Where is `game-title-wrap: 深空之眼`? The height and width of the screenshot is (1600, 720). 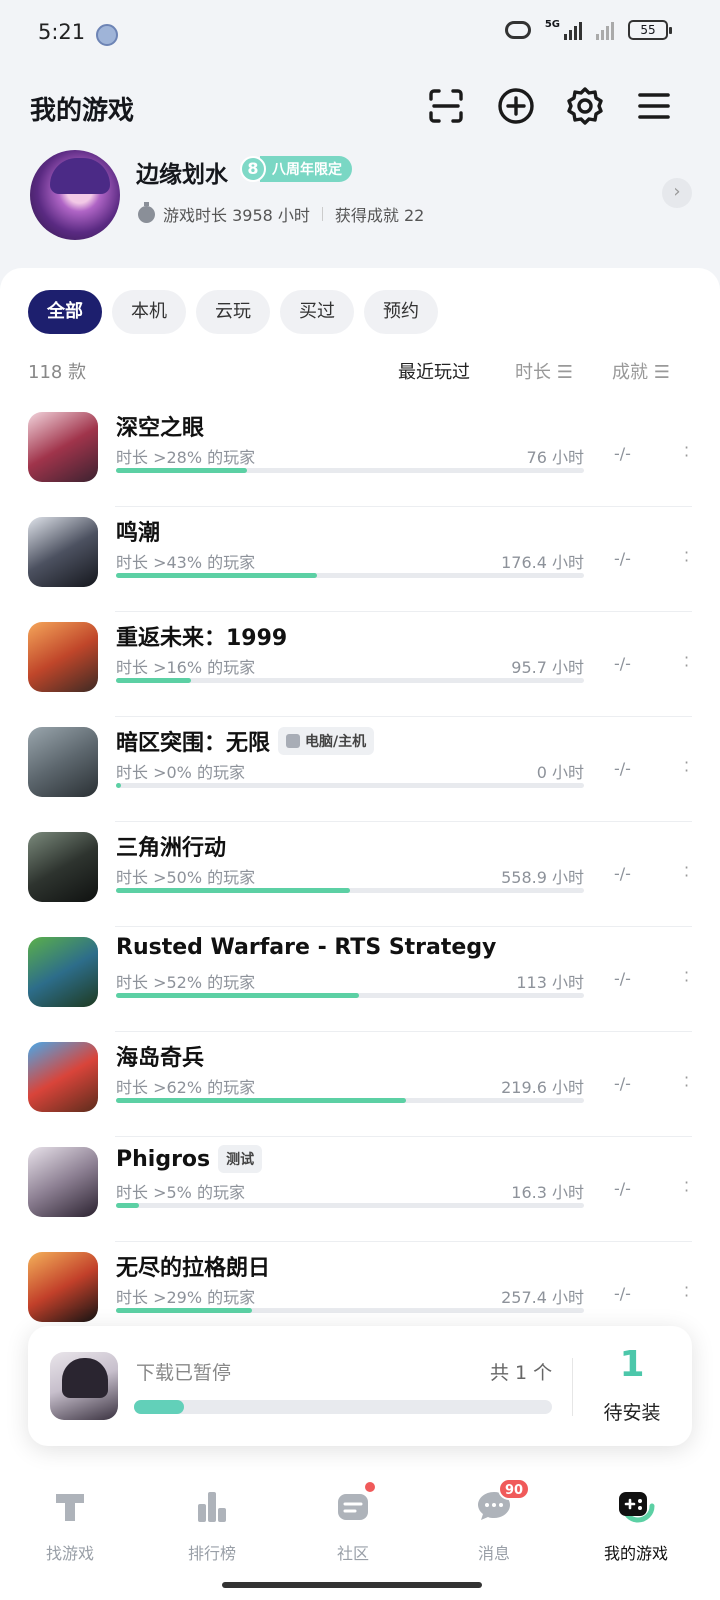
game-title-wrap: 深空之眼 is located at coordinates (160, 426).